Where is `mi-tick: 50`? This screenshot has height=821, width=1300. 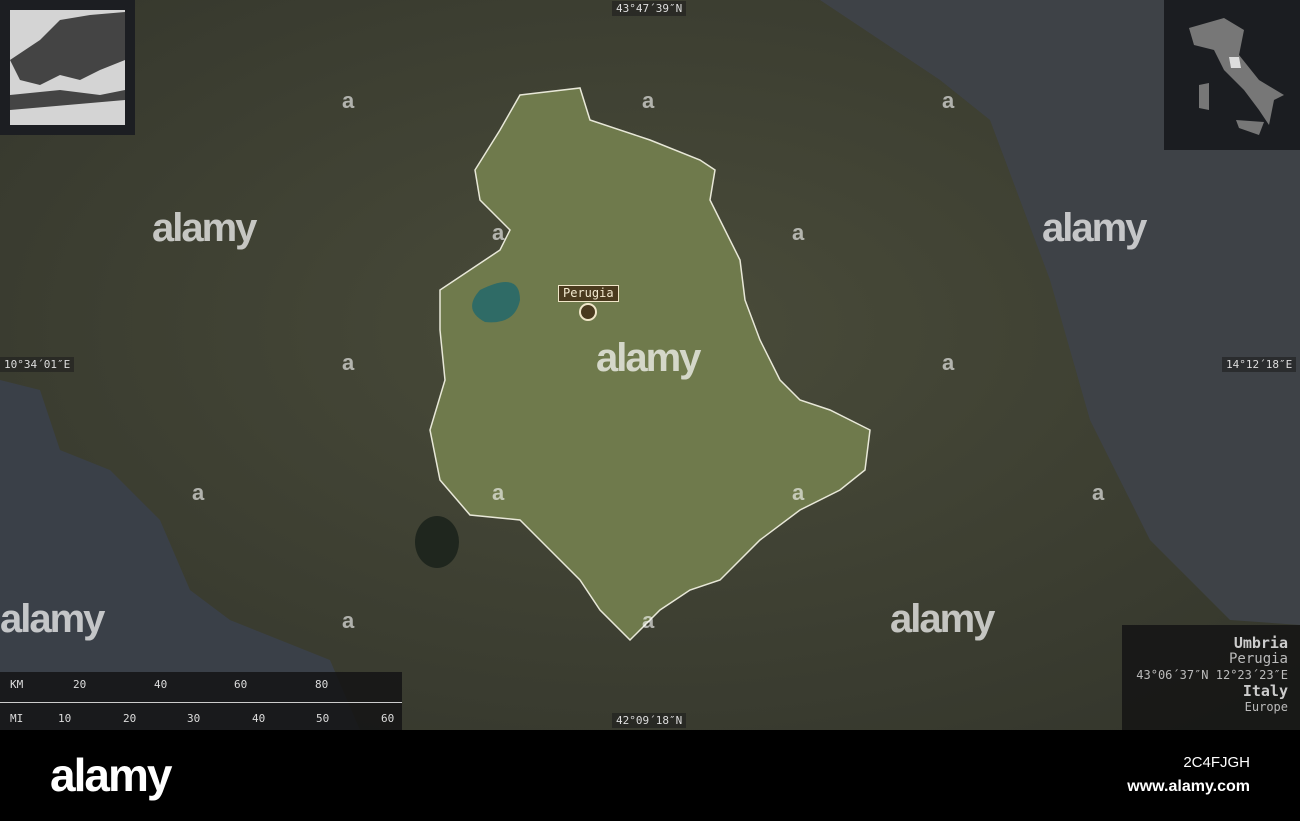 mi-tick: 50 is located at coordinates (323, 718).